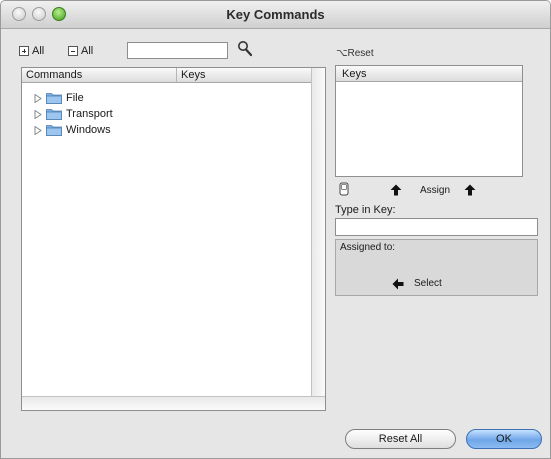 Image resolution: width=551 pixels, height=459 pixels. I want to click on select-label: Select, so click(428, 283).